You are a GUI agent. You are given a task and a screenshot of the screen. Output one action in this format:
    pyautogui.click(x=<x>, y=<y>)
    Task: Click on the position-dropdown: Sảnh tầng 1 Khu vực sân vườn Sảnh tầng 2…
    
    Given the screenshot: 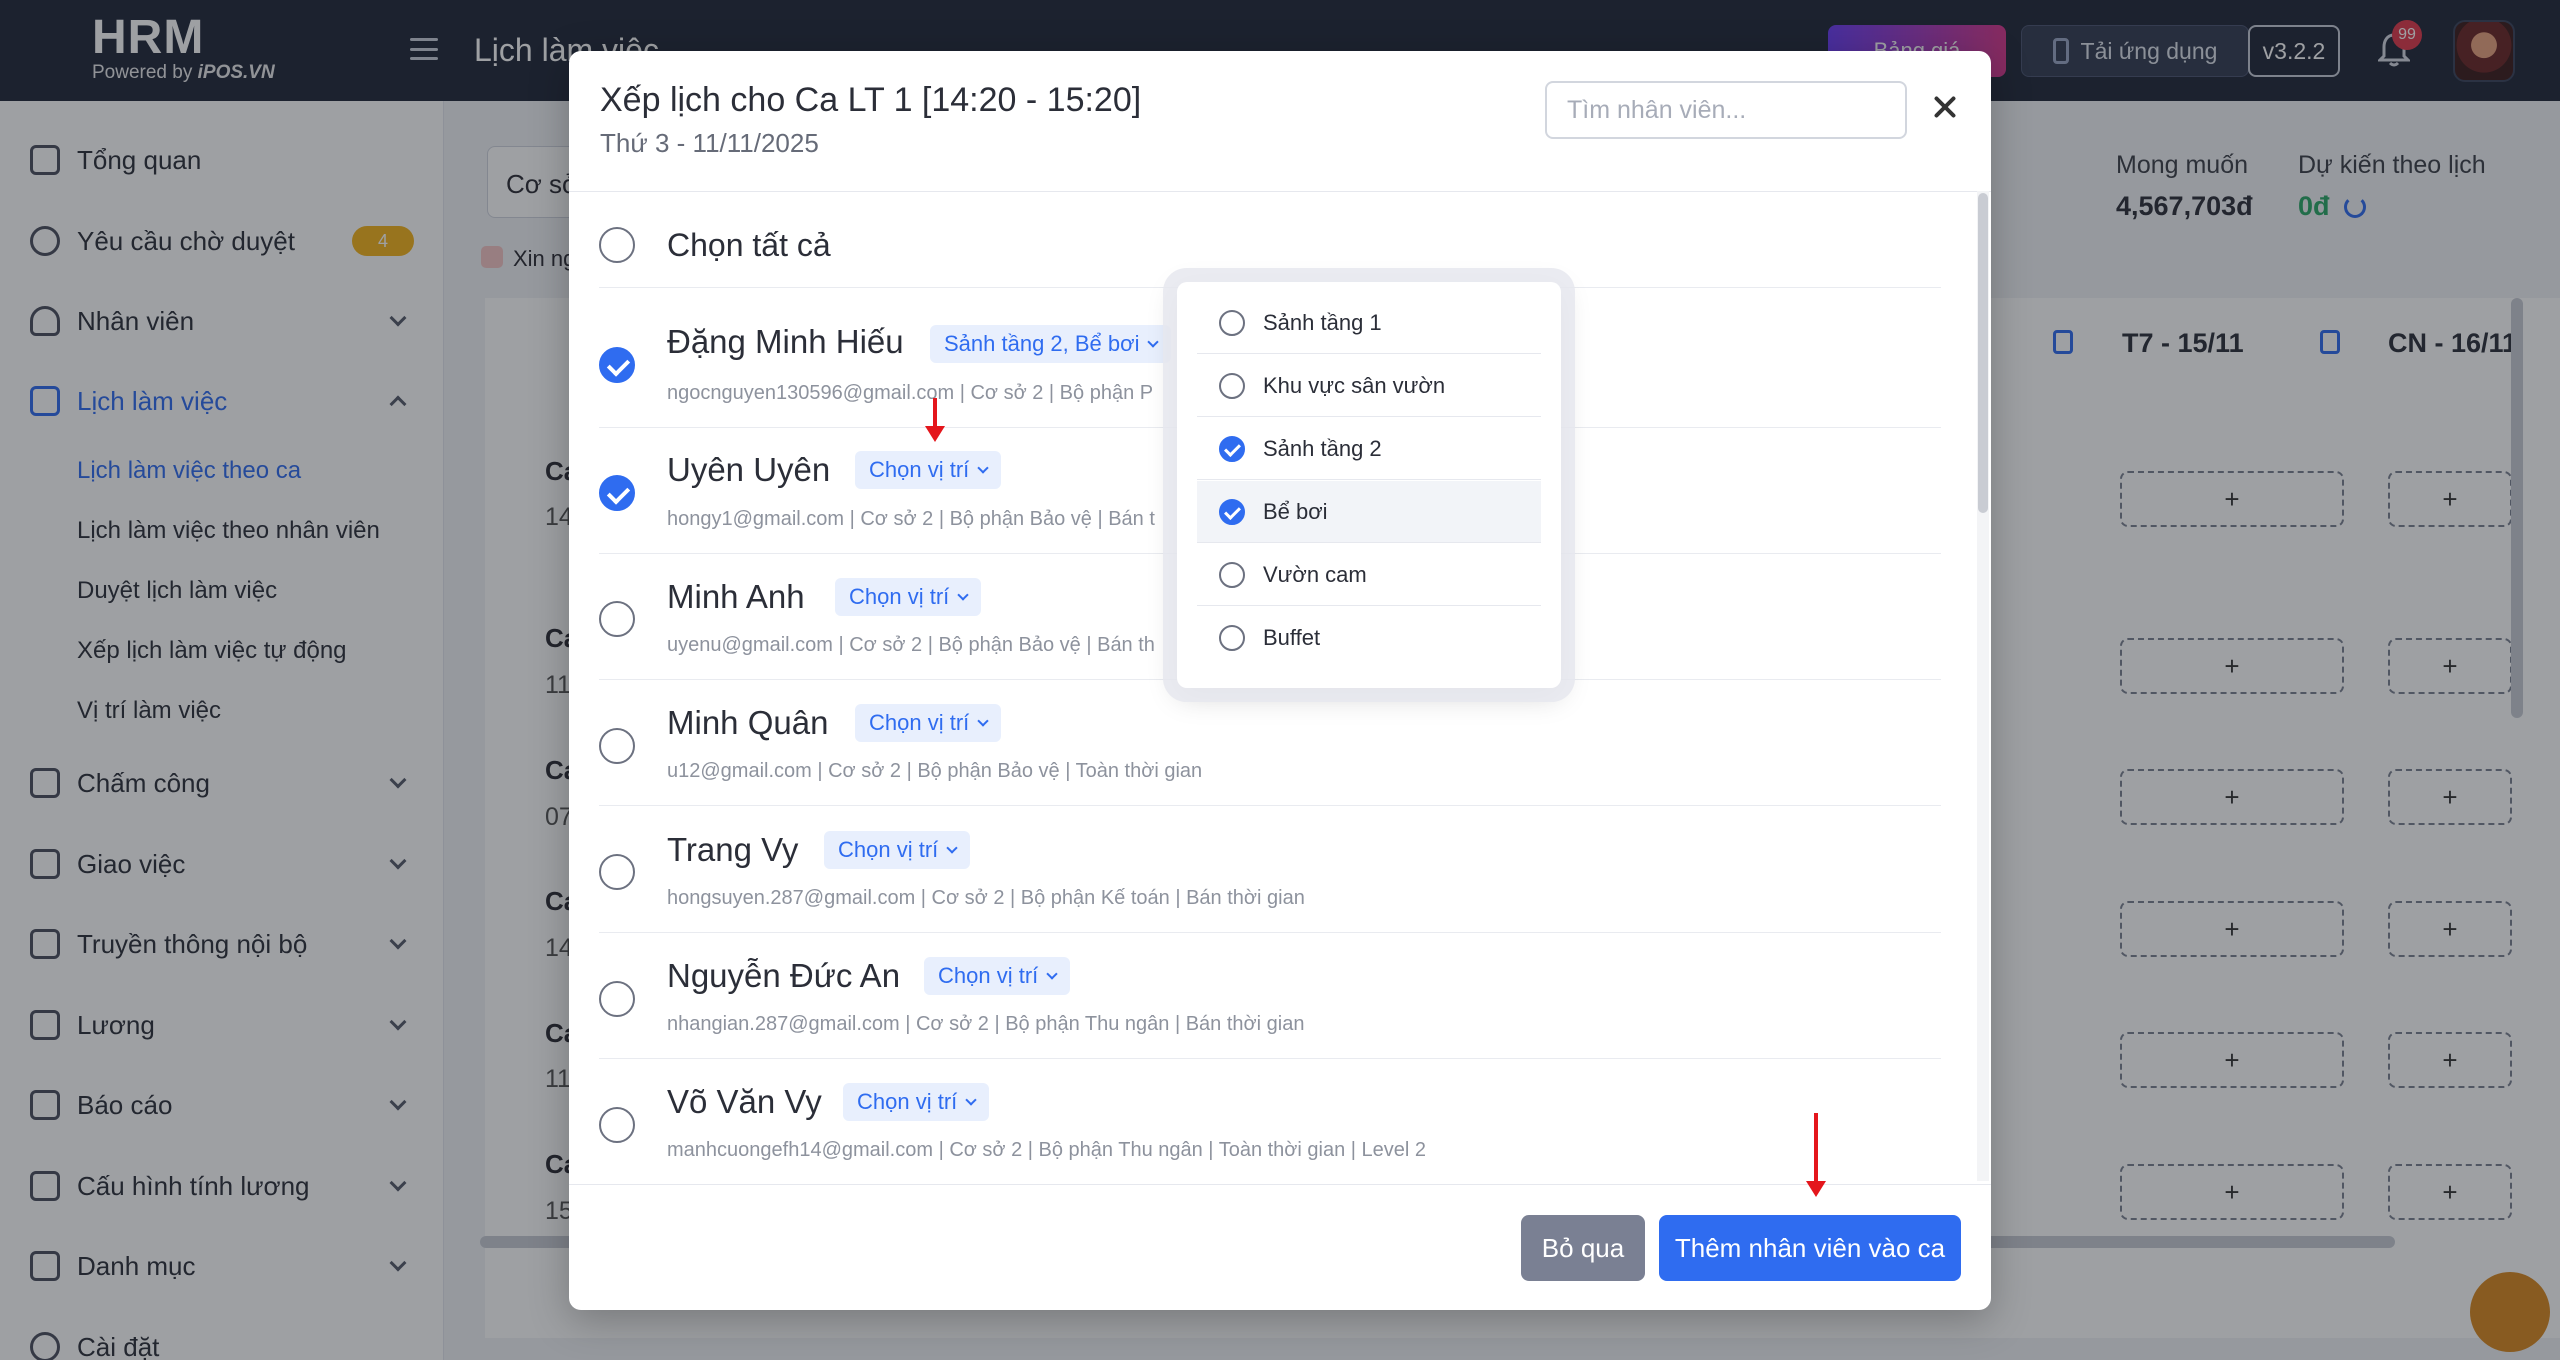 What is the action you would take?
    pyautogui.click(x=1369, y=485)
    